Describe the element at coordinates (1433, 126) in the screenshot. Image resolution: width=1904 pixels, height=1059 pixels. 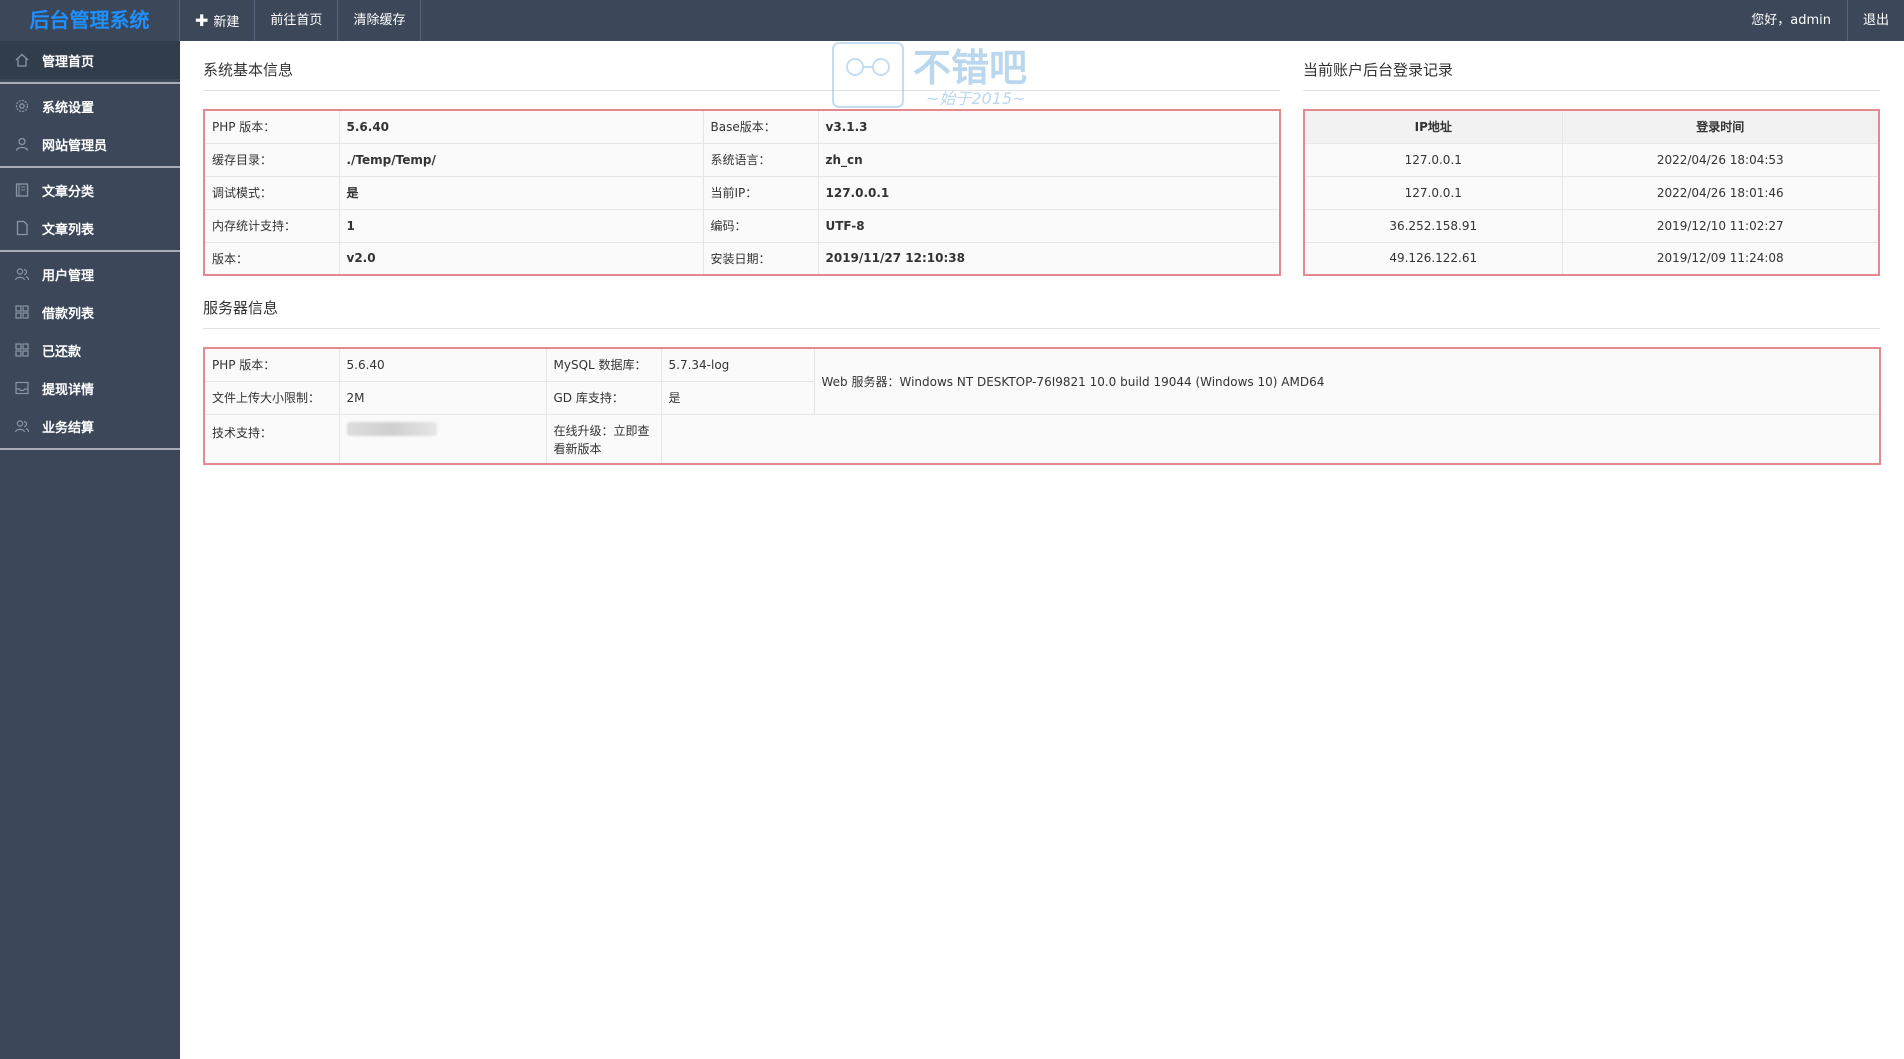
I see `column-header: IP地址` at that location.